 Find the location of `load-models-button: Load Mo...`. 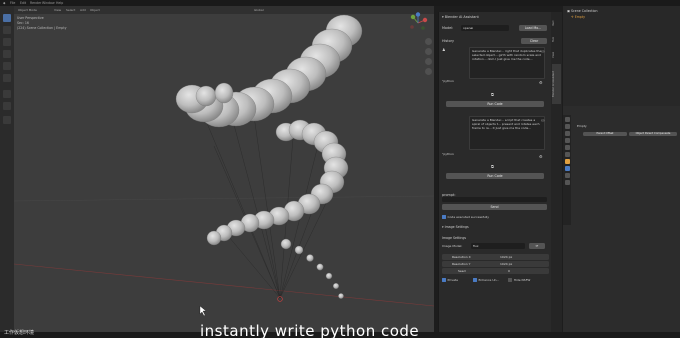

load-models-button: Load Mo... is located at coordinates (533, 28).